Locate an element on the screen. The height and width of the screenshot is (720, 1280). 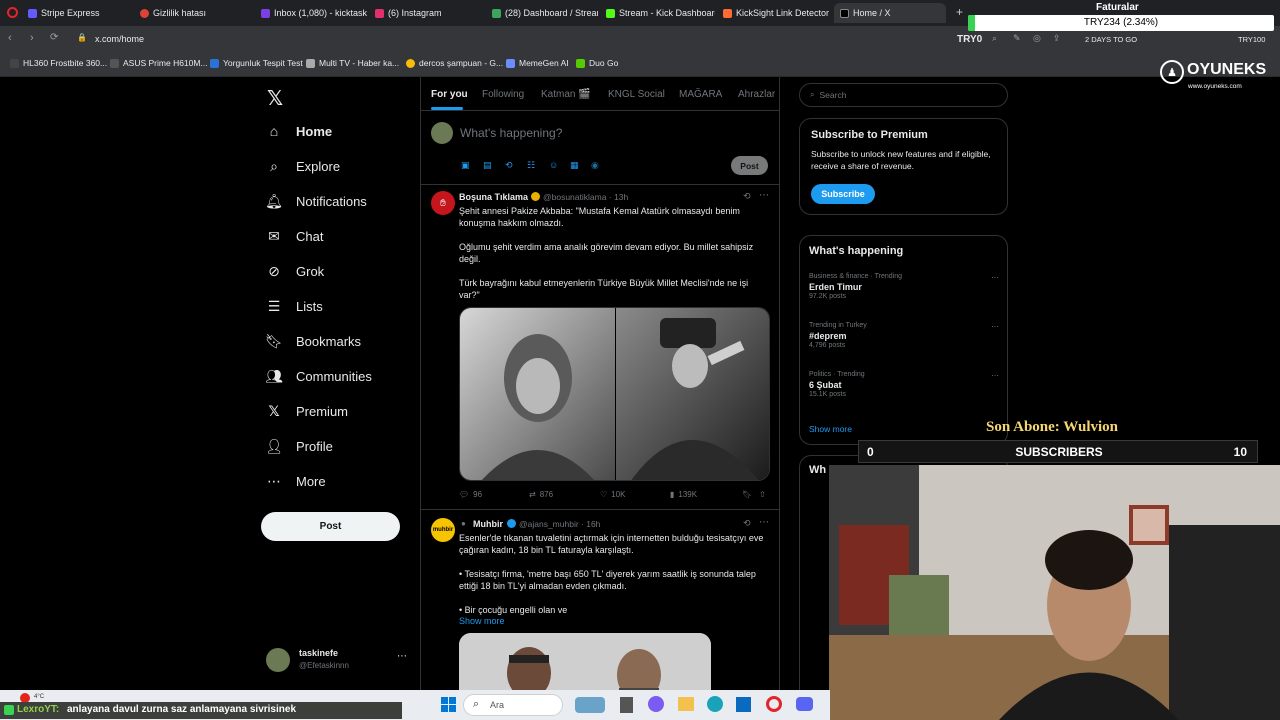
tab-following: Following is located at coordinates (503, 94).